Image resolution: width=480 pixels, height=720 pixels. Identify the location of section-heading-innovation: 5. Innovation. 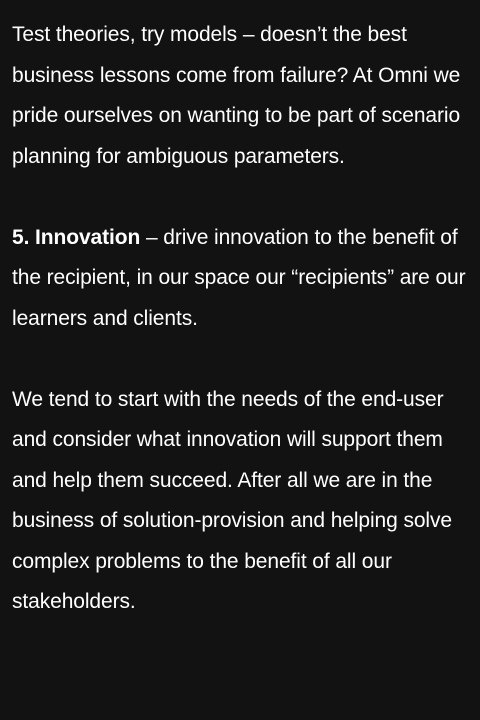
(76, 237).